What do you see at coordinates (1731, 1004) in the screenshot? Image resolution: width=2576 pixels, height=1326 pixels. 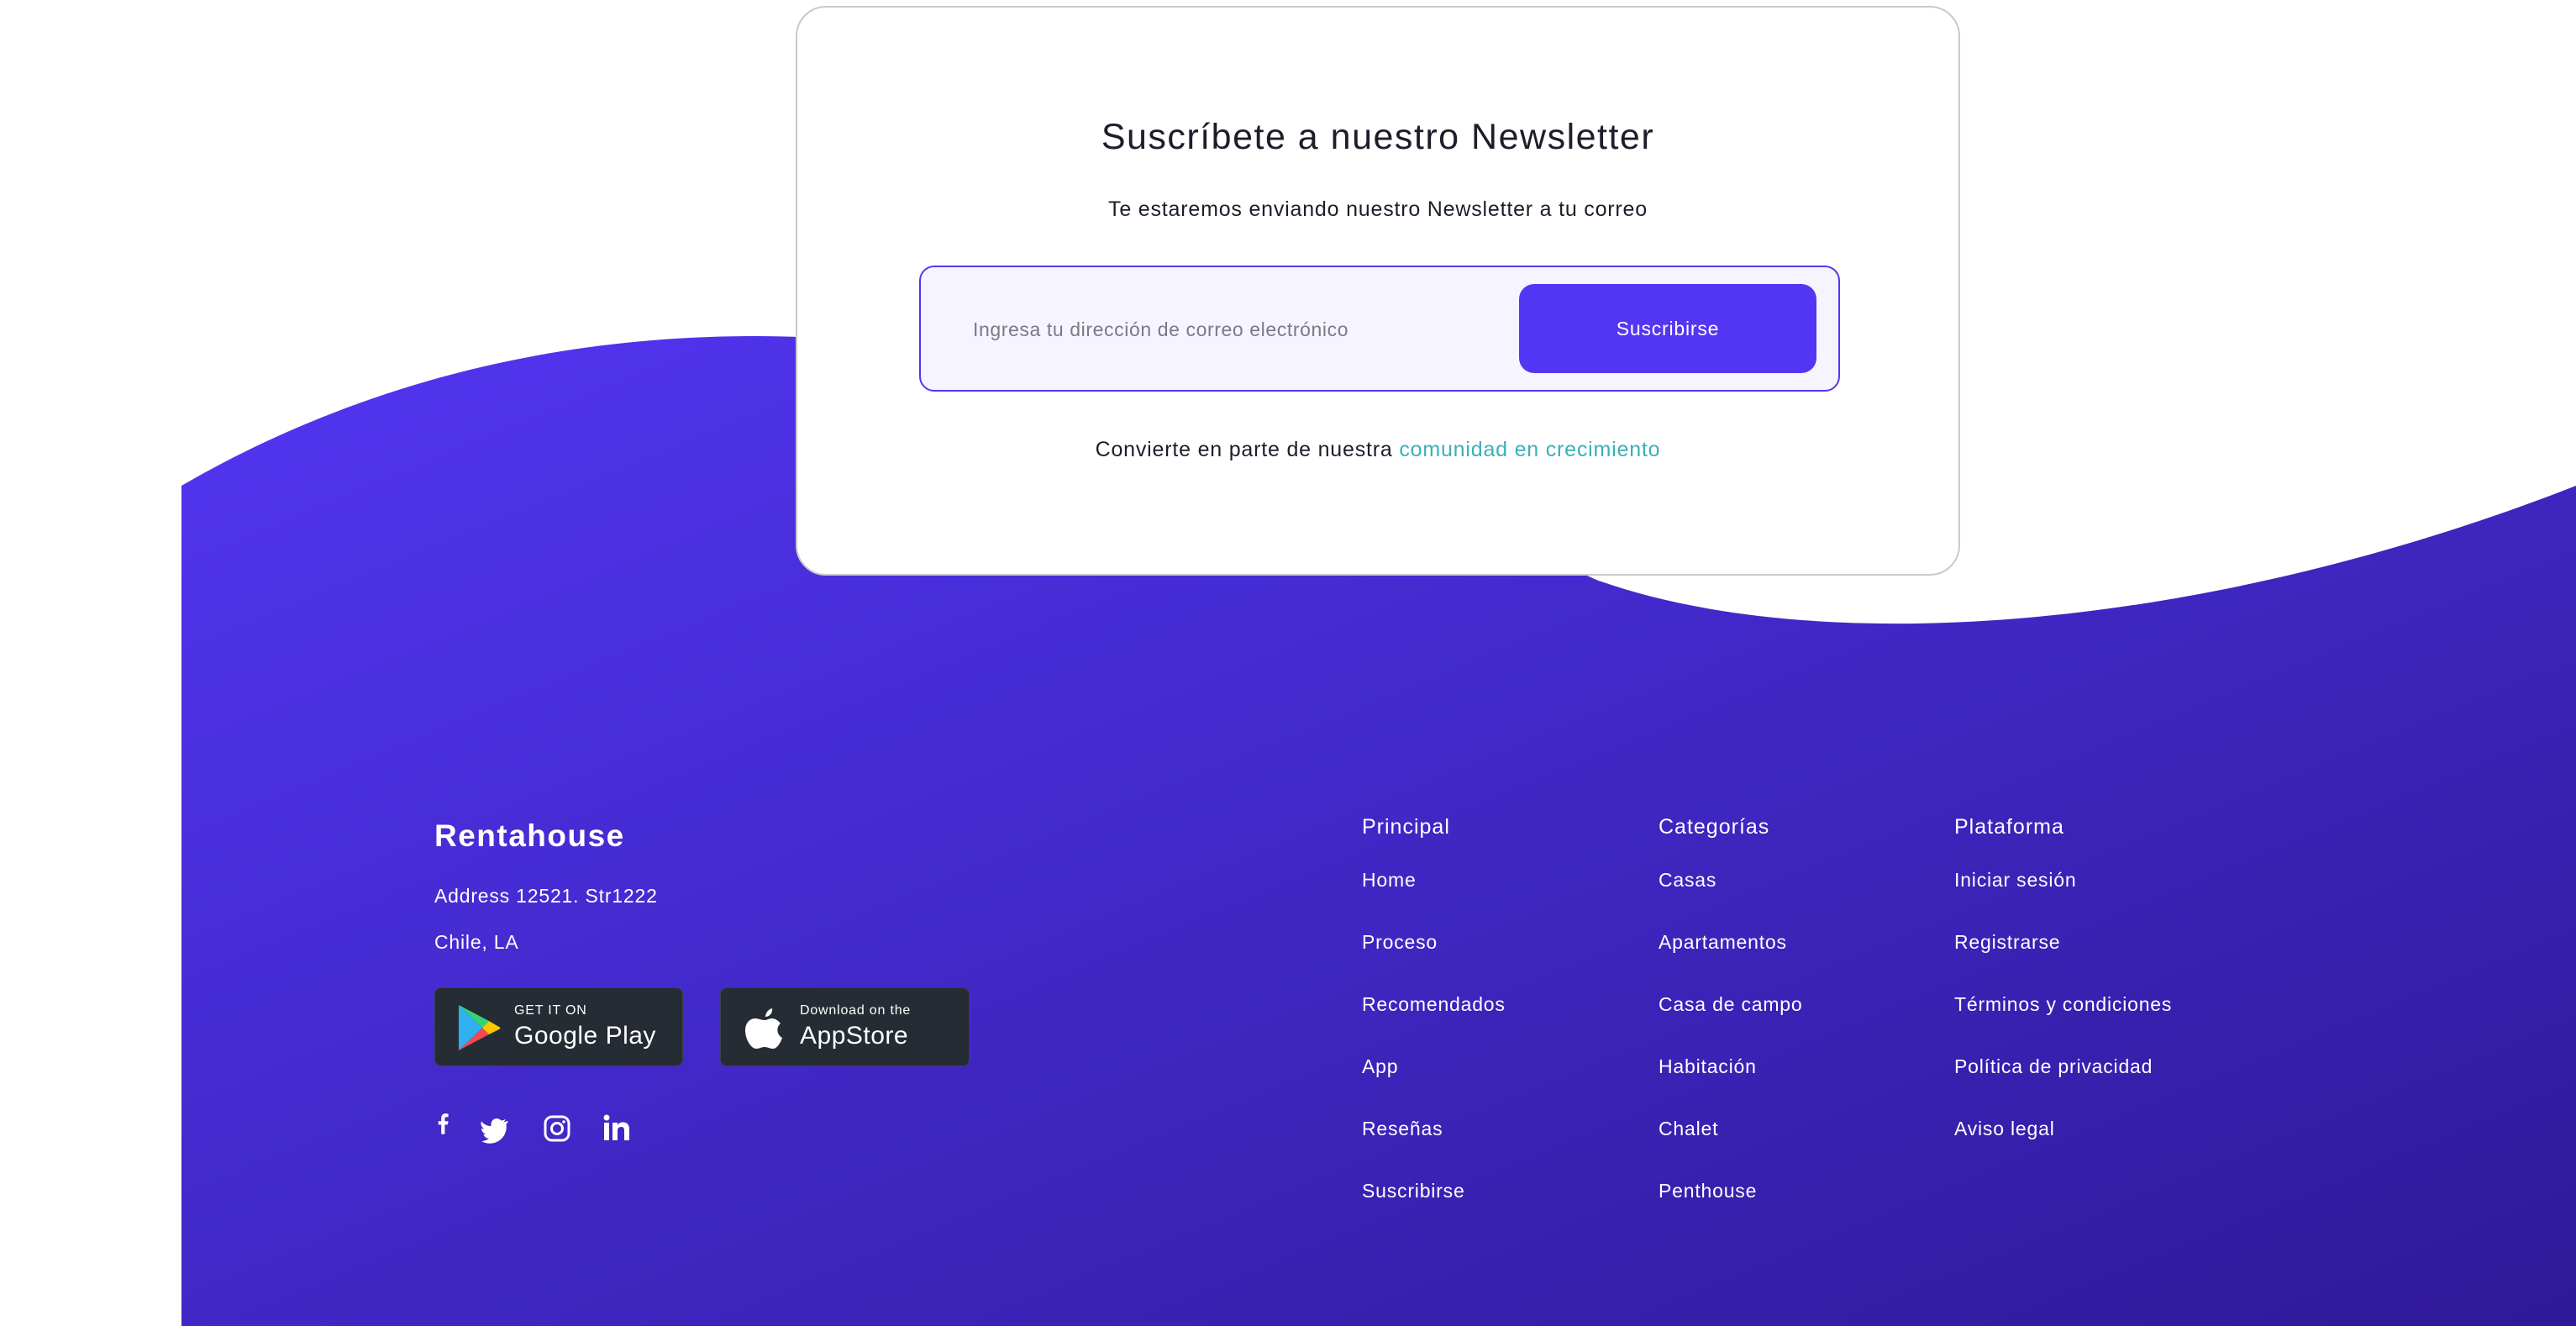 I see `footer-link-casa-de-campo: Casa de campo` at bounding box center [1731, 1004].